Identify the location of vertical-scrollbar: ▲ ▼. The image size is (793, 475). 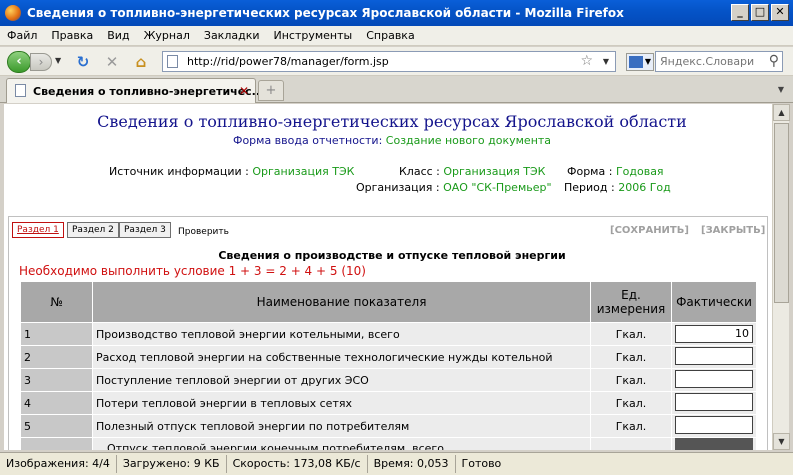
(781, 277).